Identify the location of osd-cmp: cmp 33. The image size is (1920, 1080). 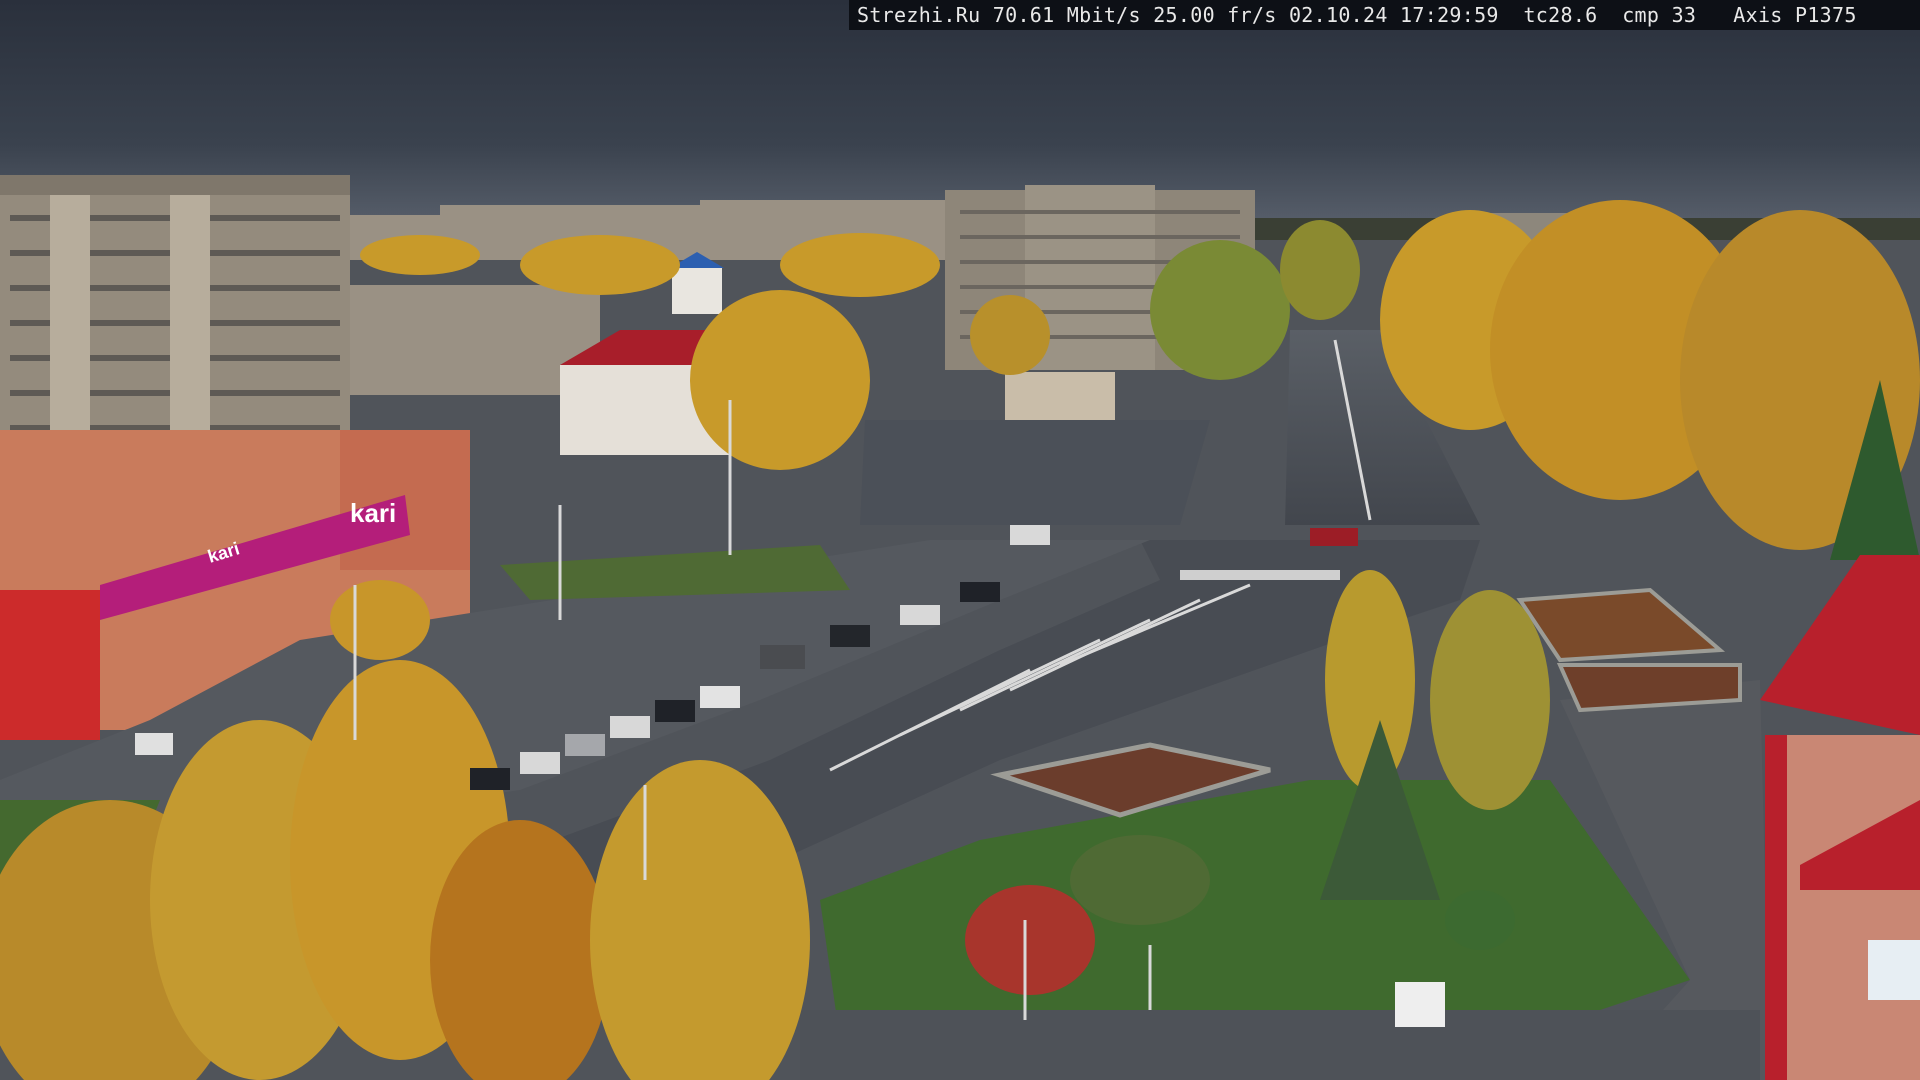
(1659, 15).